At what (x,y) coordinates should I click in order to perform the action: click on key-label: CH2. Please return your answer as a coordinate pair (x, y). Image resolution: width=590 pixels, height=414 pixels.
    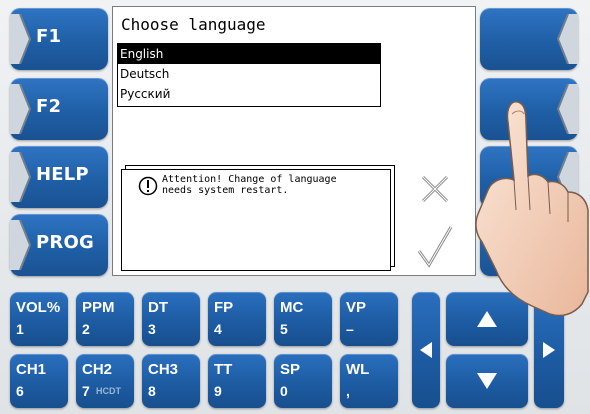
    Looking at the image, I should click on (97, 369).